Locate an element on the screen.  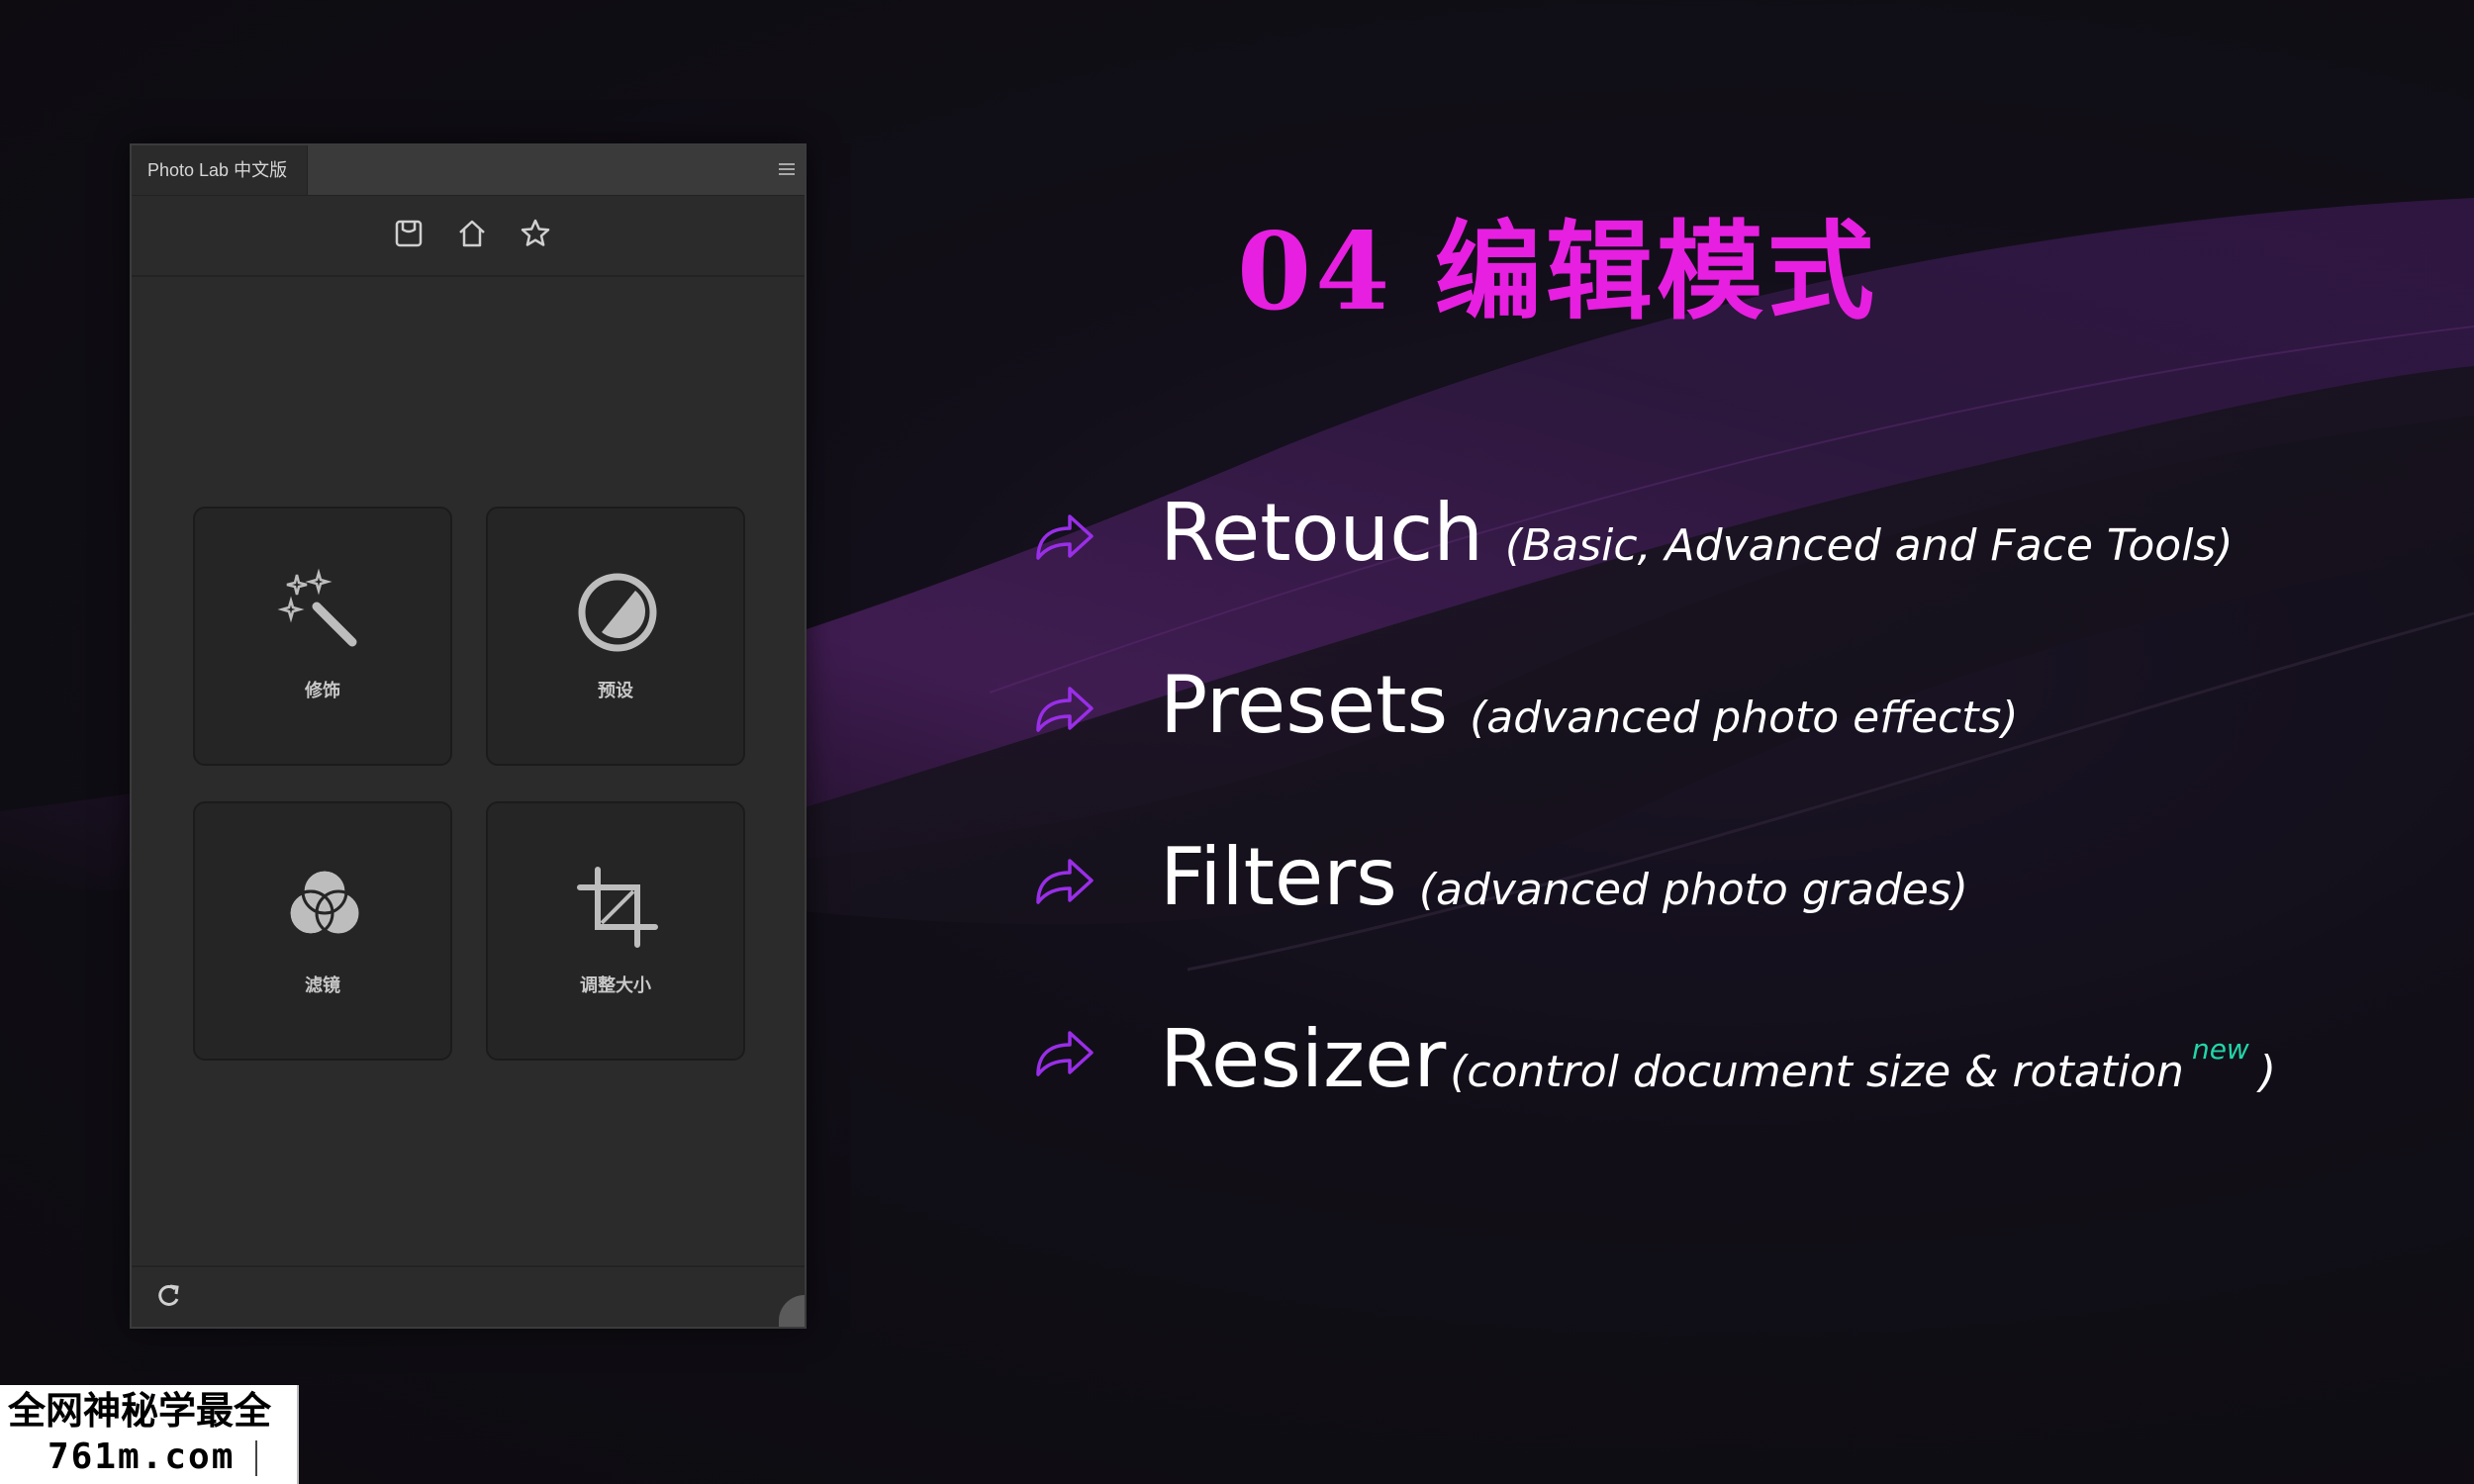
feature-line: Presets (advanced photo effects) is located at coordinates (1590, 712).